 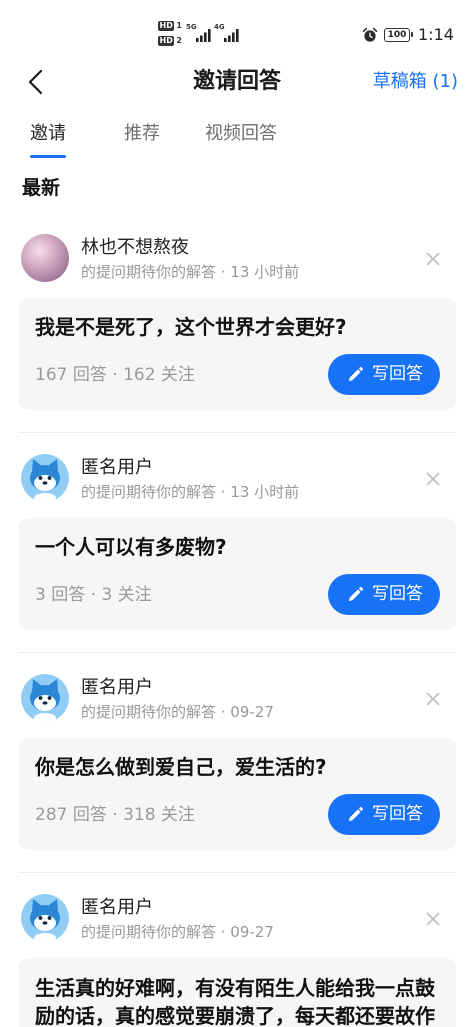 What do you see at coordinates (241, 134) in the screenshot?
I see `tab-video-answer: 视频回答` at bounding box center [241, 134].